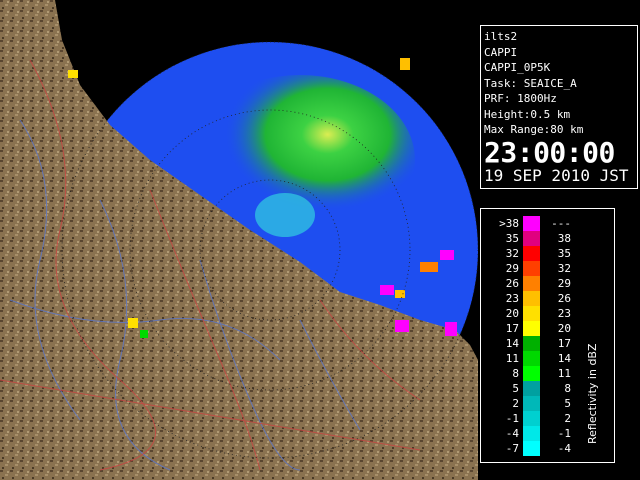  What do you see at coordinates (512, 238) in the screenshot?
I see `legend-low-value: 35` at bounding box center [512, 238].